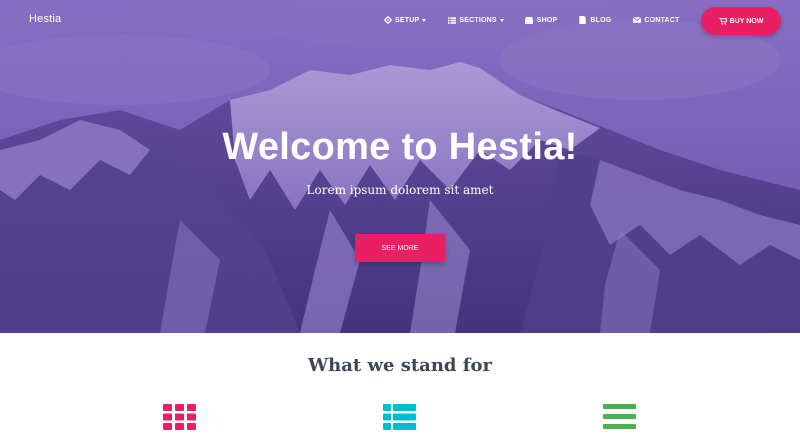 This screenshot has width=800, height=445. What do you see at coordinates (601, 20) in the screenshot?
I see `nav-item-label: BLOG` at bounding box center [601, 20].